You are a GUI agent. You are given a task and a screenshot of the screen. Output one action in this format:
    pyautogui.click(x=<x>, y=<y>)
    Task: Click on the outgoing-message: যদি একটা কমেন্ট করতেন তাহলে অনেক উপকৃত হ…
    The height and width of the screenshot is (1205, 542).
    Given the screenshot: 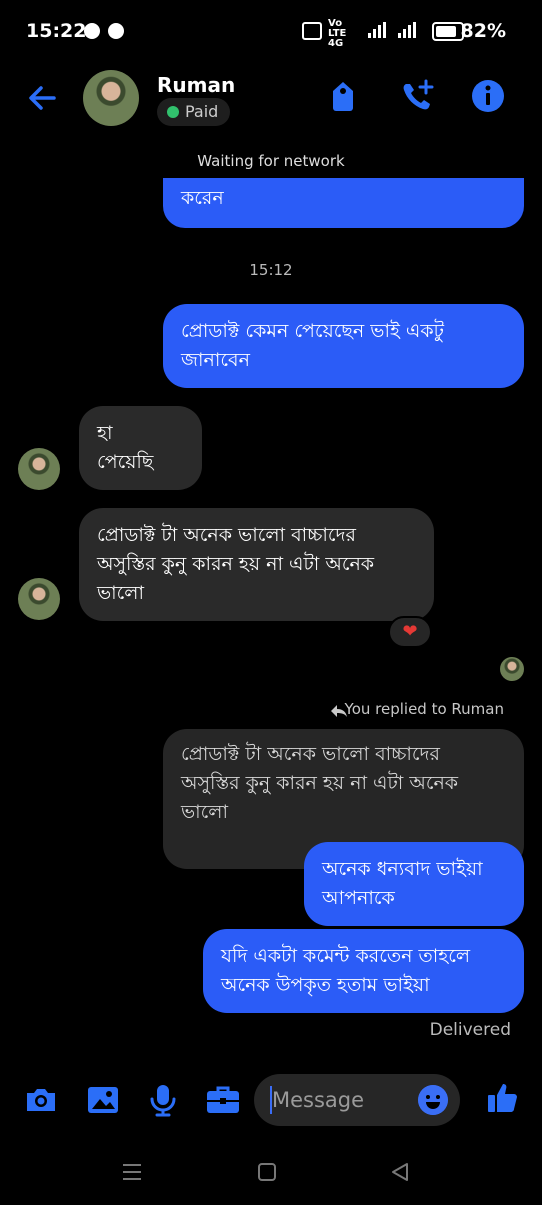 What is the action you would take?
    pyautogui.click(x=363, y=971)
    